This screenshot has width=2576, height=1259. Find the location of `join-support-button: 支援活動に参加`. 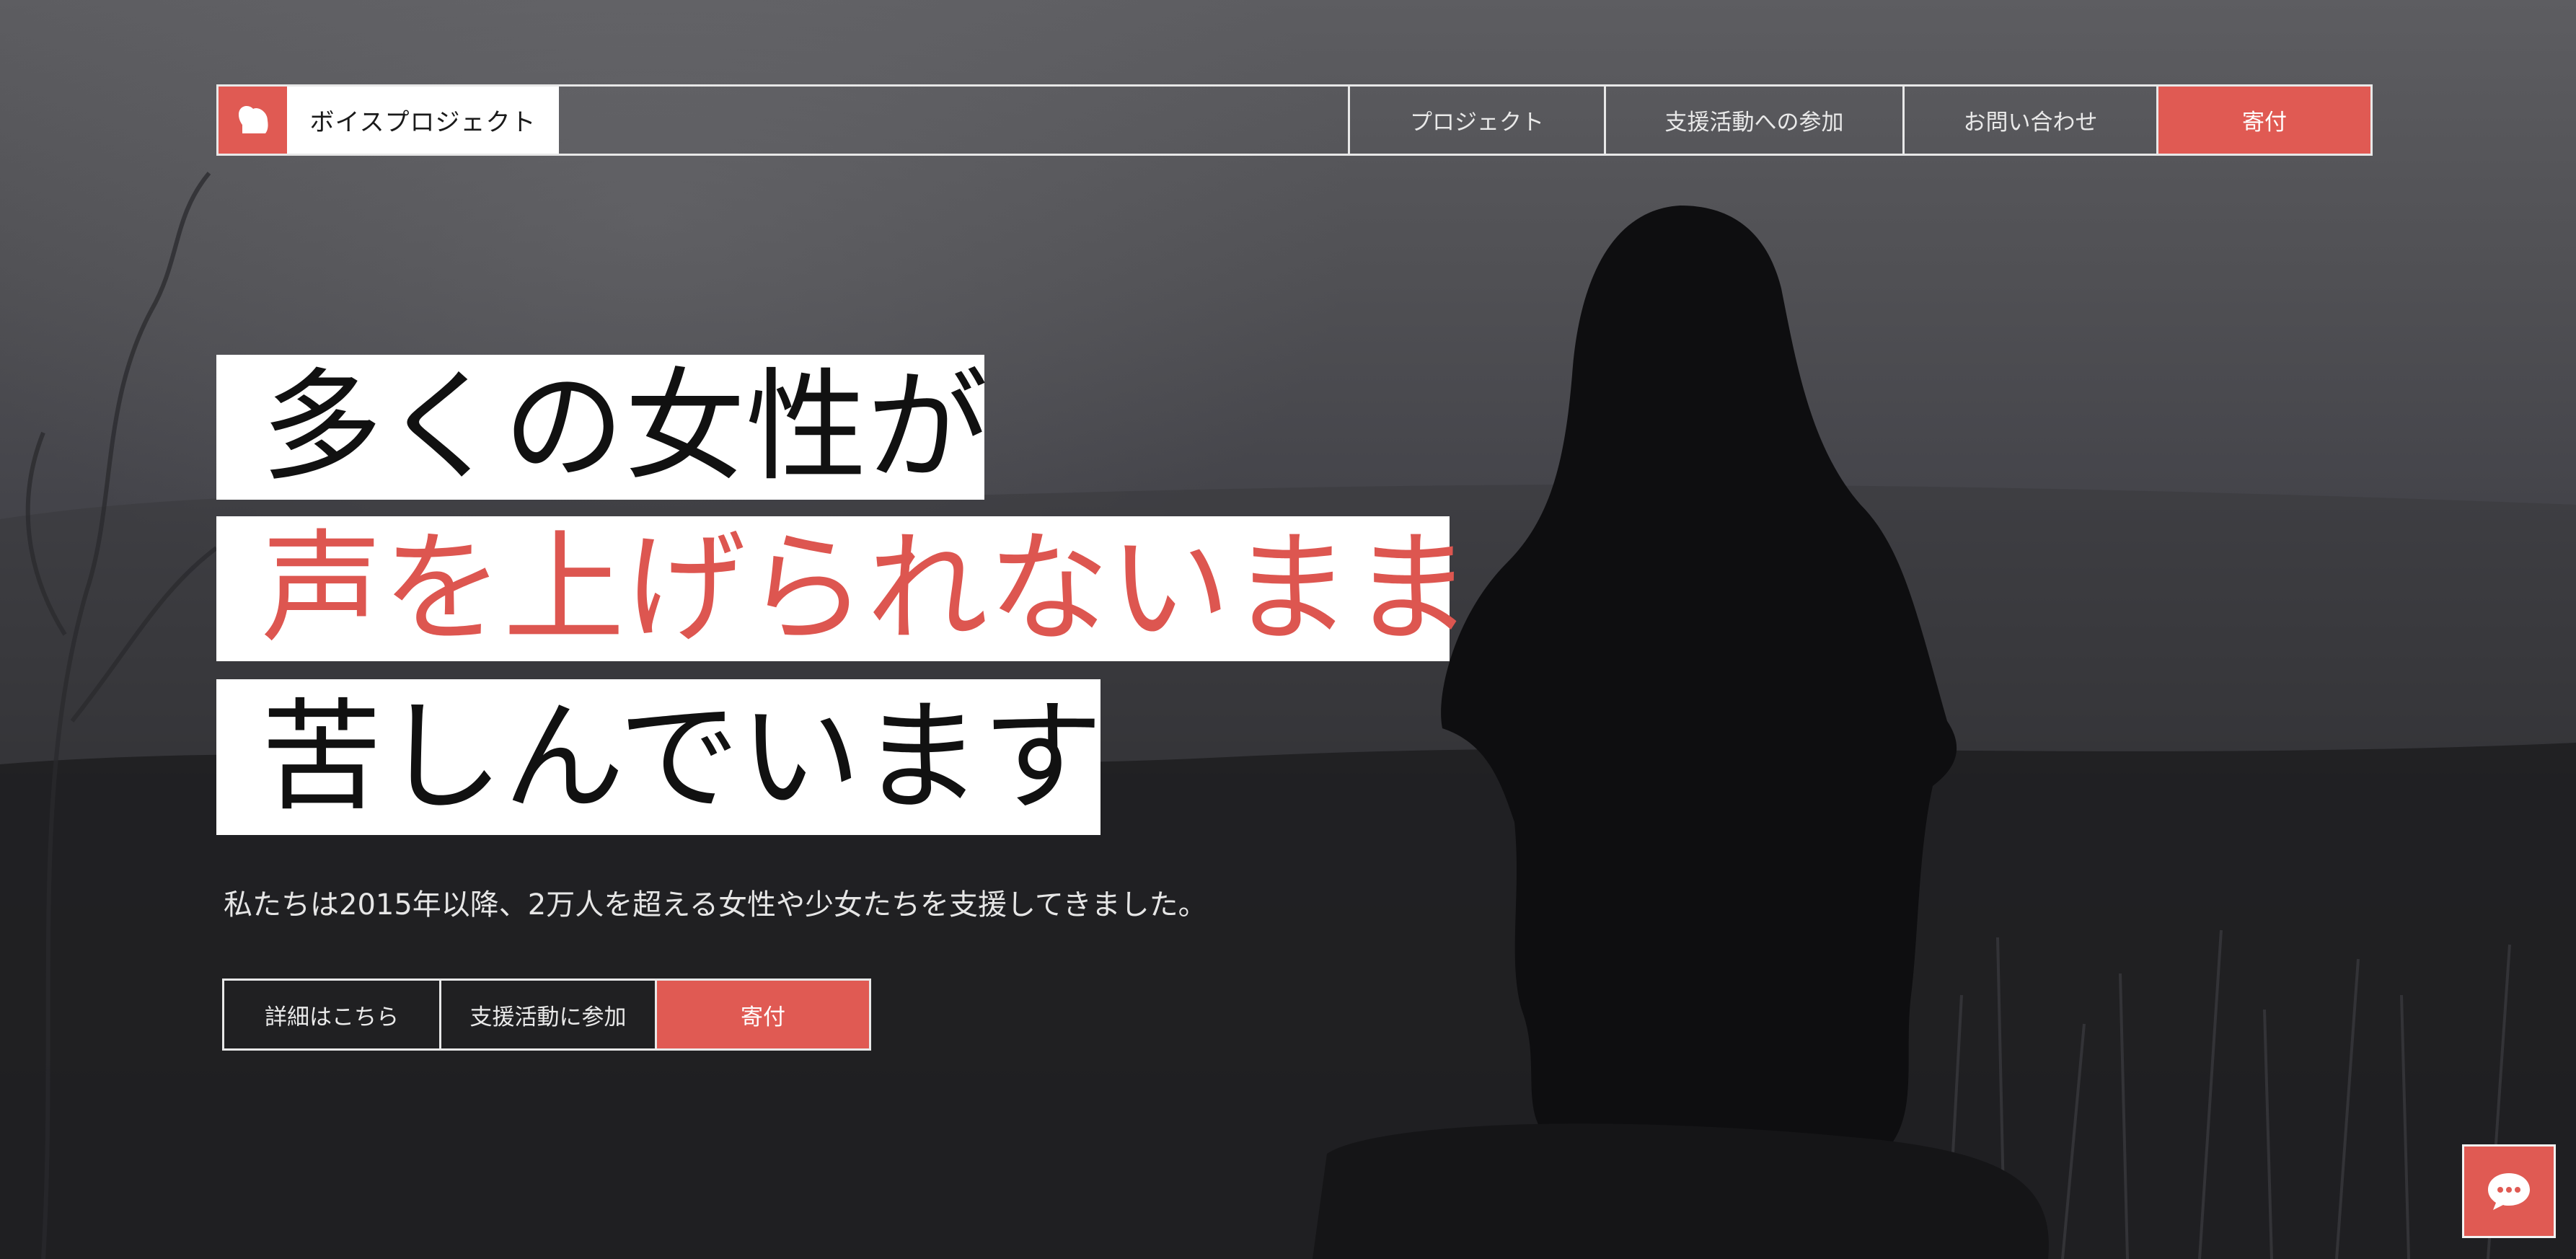

join-support-button: 支援活動に参加 is located at coordinates (547, 1014).